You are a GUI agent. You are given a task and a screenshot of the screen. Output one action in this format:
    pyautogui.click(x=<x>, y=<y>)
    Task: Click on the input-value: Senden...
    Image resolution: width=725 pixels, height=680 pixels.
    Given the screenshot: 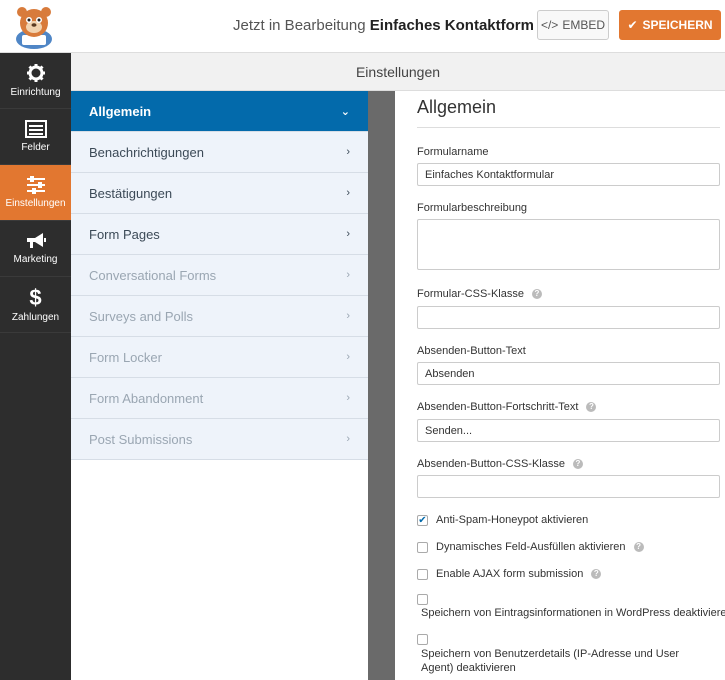 What is the action you would take?
    pyautogui.click(x=449, y=430)
    